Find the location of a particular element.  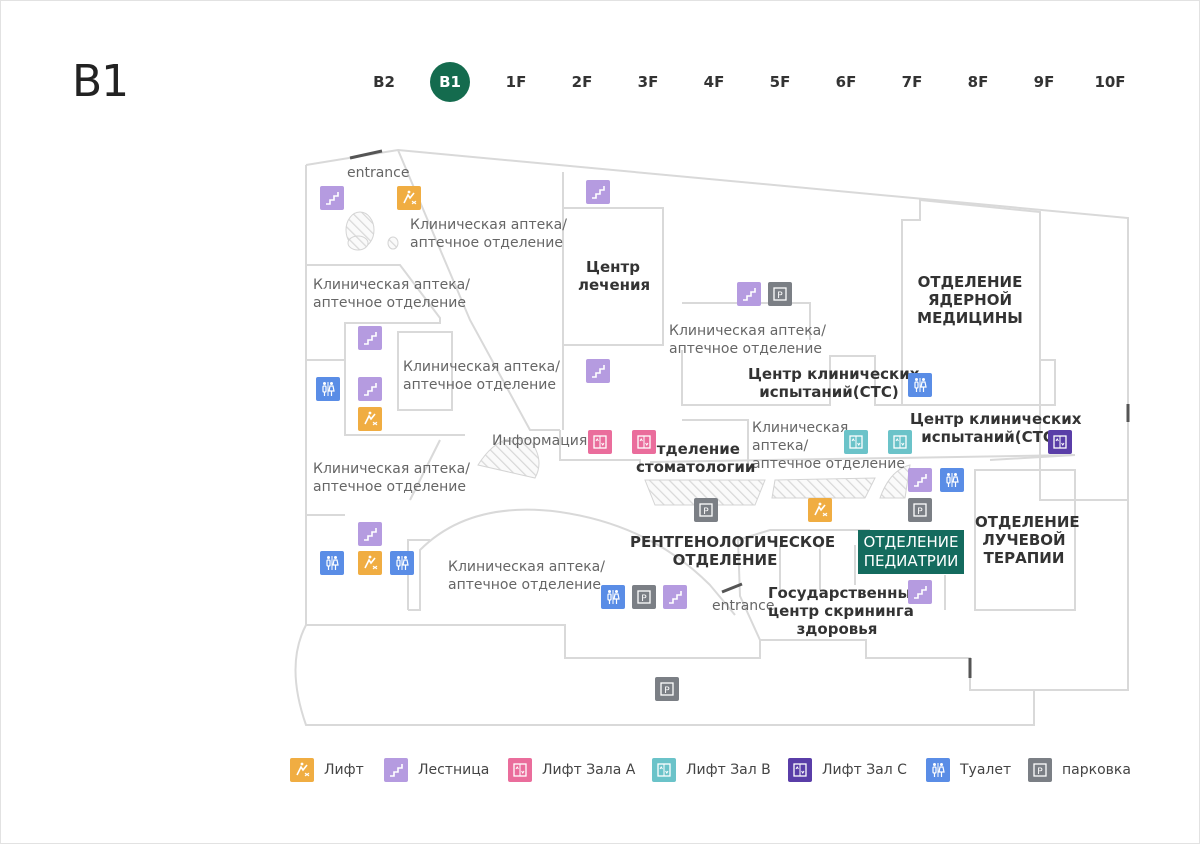

legend-item-lift-b: Лифт Зал B is located at coordinates (711, 770).